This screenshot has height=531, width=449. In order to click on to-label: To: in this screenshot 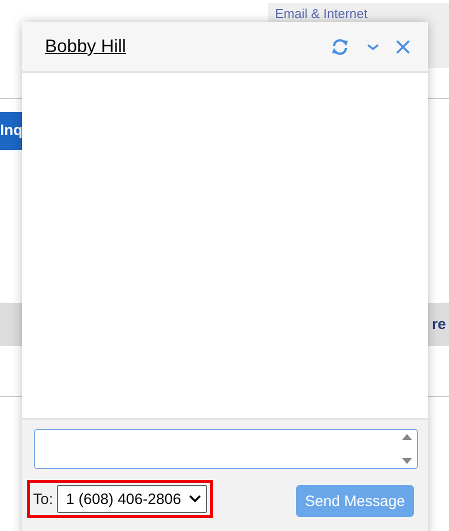, I will do `click(43, 499)`.